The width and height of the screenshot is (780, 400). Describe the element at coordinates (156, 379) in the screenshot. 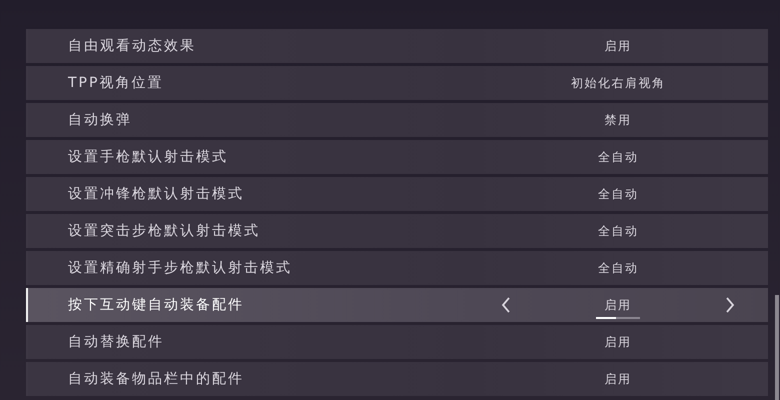

I see `setting-label: 自动装备物品栏中的配件` at that location.